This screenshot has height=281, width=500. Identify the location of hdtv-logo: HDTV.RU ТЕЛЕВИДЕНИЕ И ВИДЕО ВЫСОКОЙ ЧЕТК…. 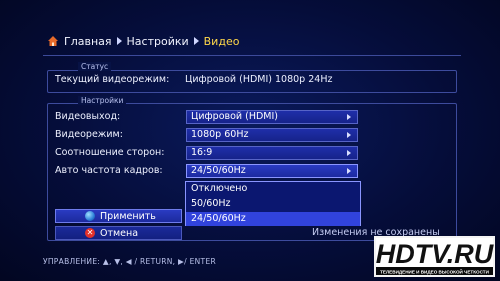
(434, 256).